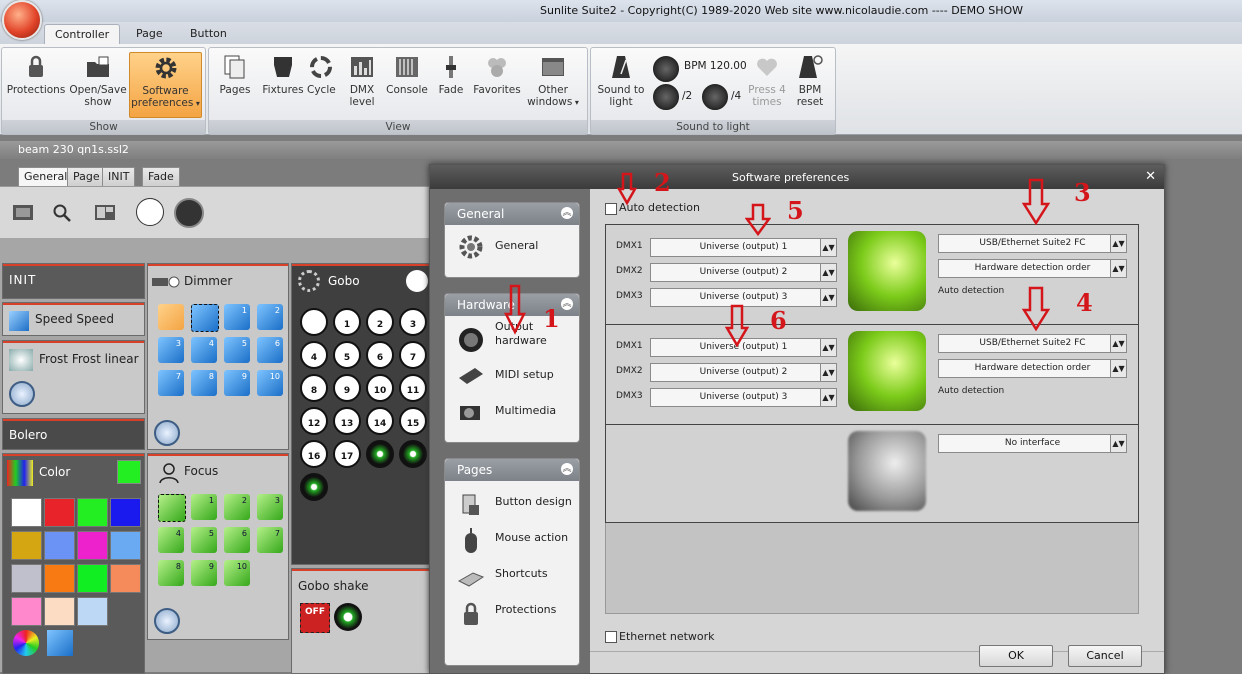 The image size is (1242, 674). Describe the element at coordinates (621, 85) in the screenshot. I see `sound-to-light-button: Sound to light` at that location.